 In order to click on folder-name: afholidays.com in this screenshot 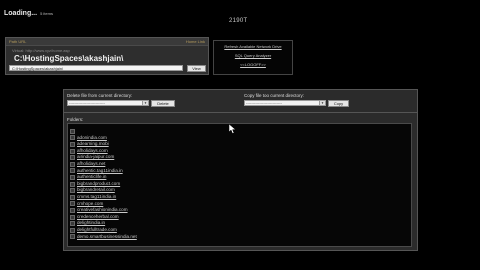, I will do `click(92, 151)`.